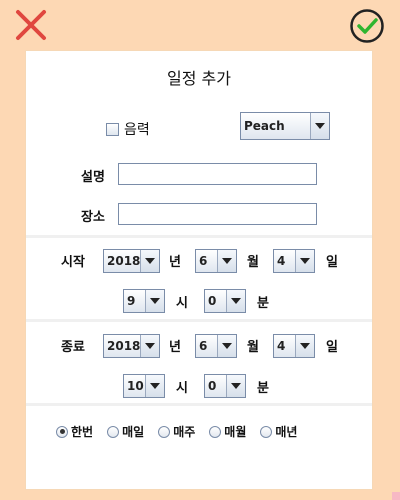  I want to click on confirm-button, so click(367, 26).